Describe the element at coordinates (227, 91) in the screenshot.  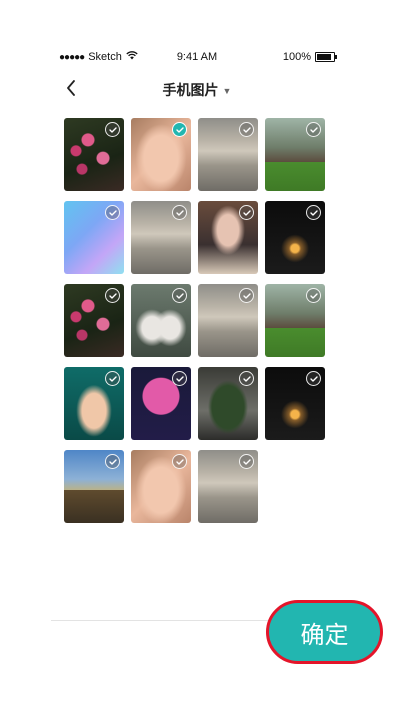
I see `dropdown-caret-icon: ▼` at that location.